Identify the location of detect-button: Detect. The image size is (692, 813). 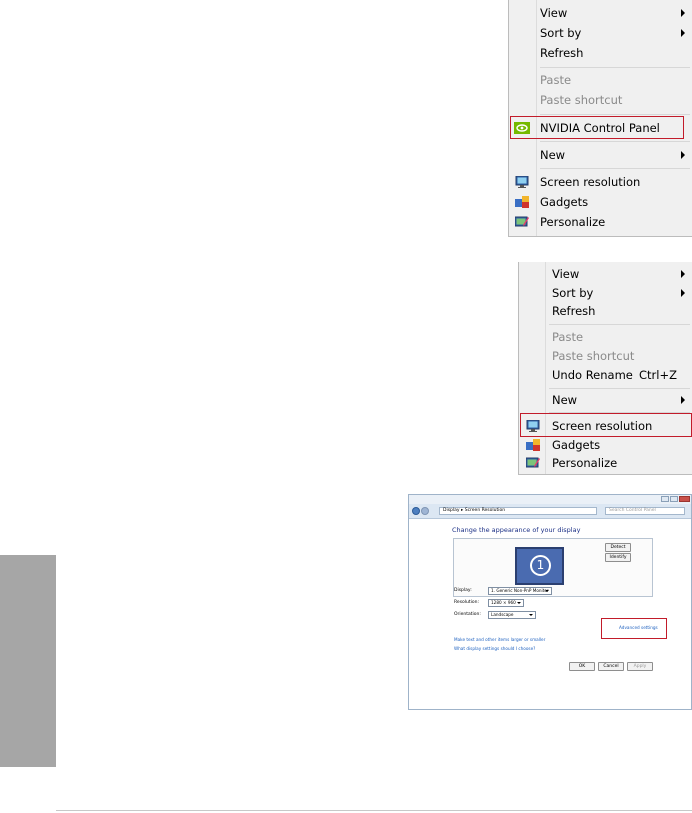
(618, 547).